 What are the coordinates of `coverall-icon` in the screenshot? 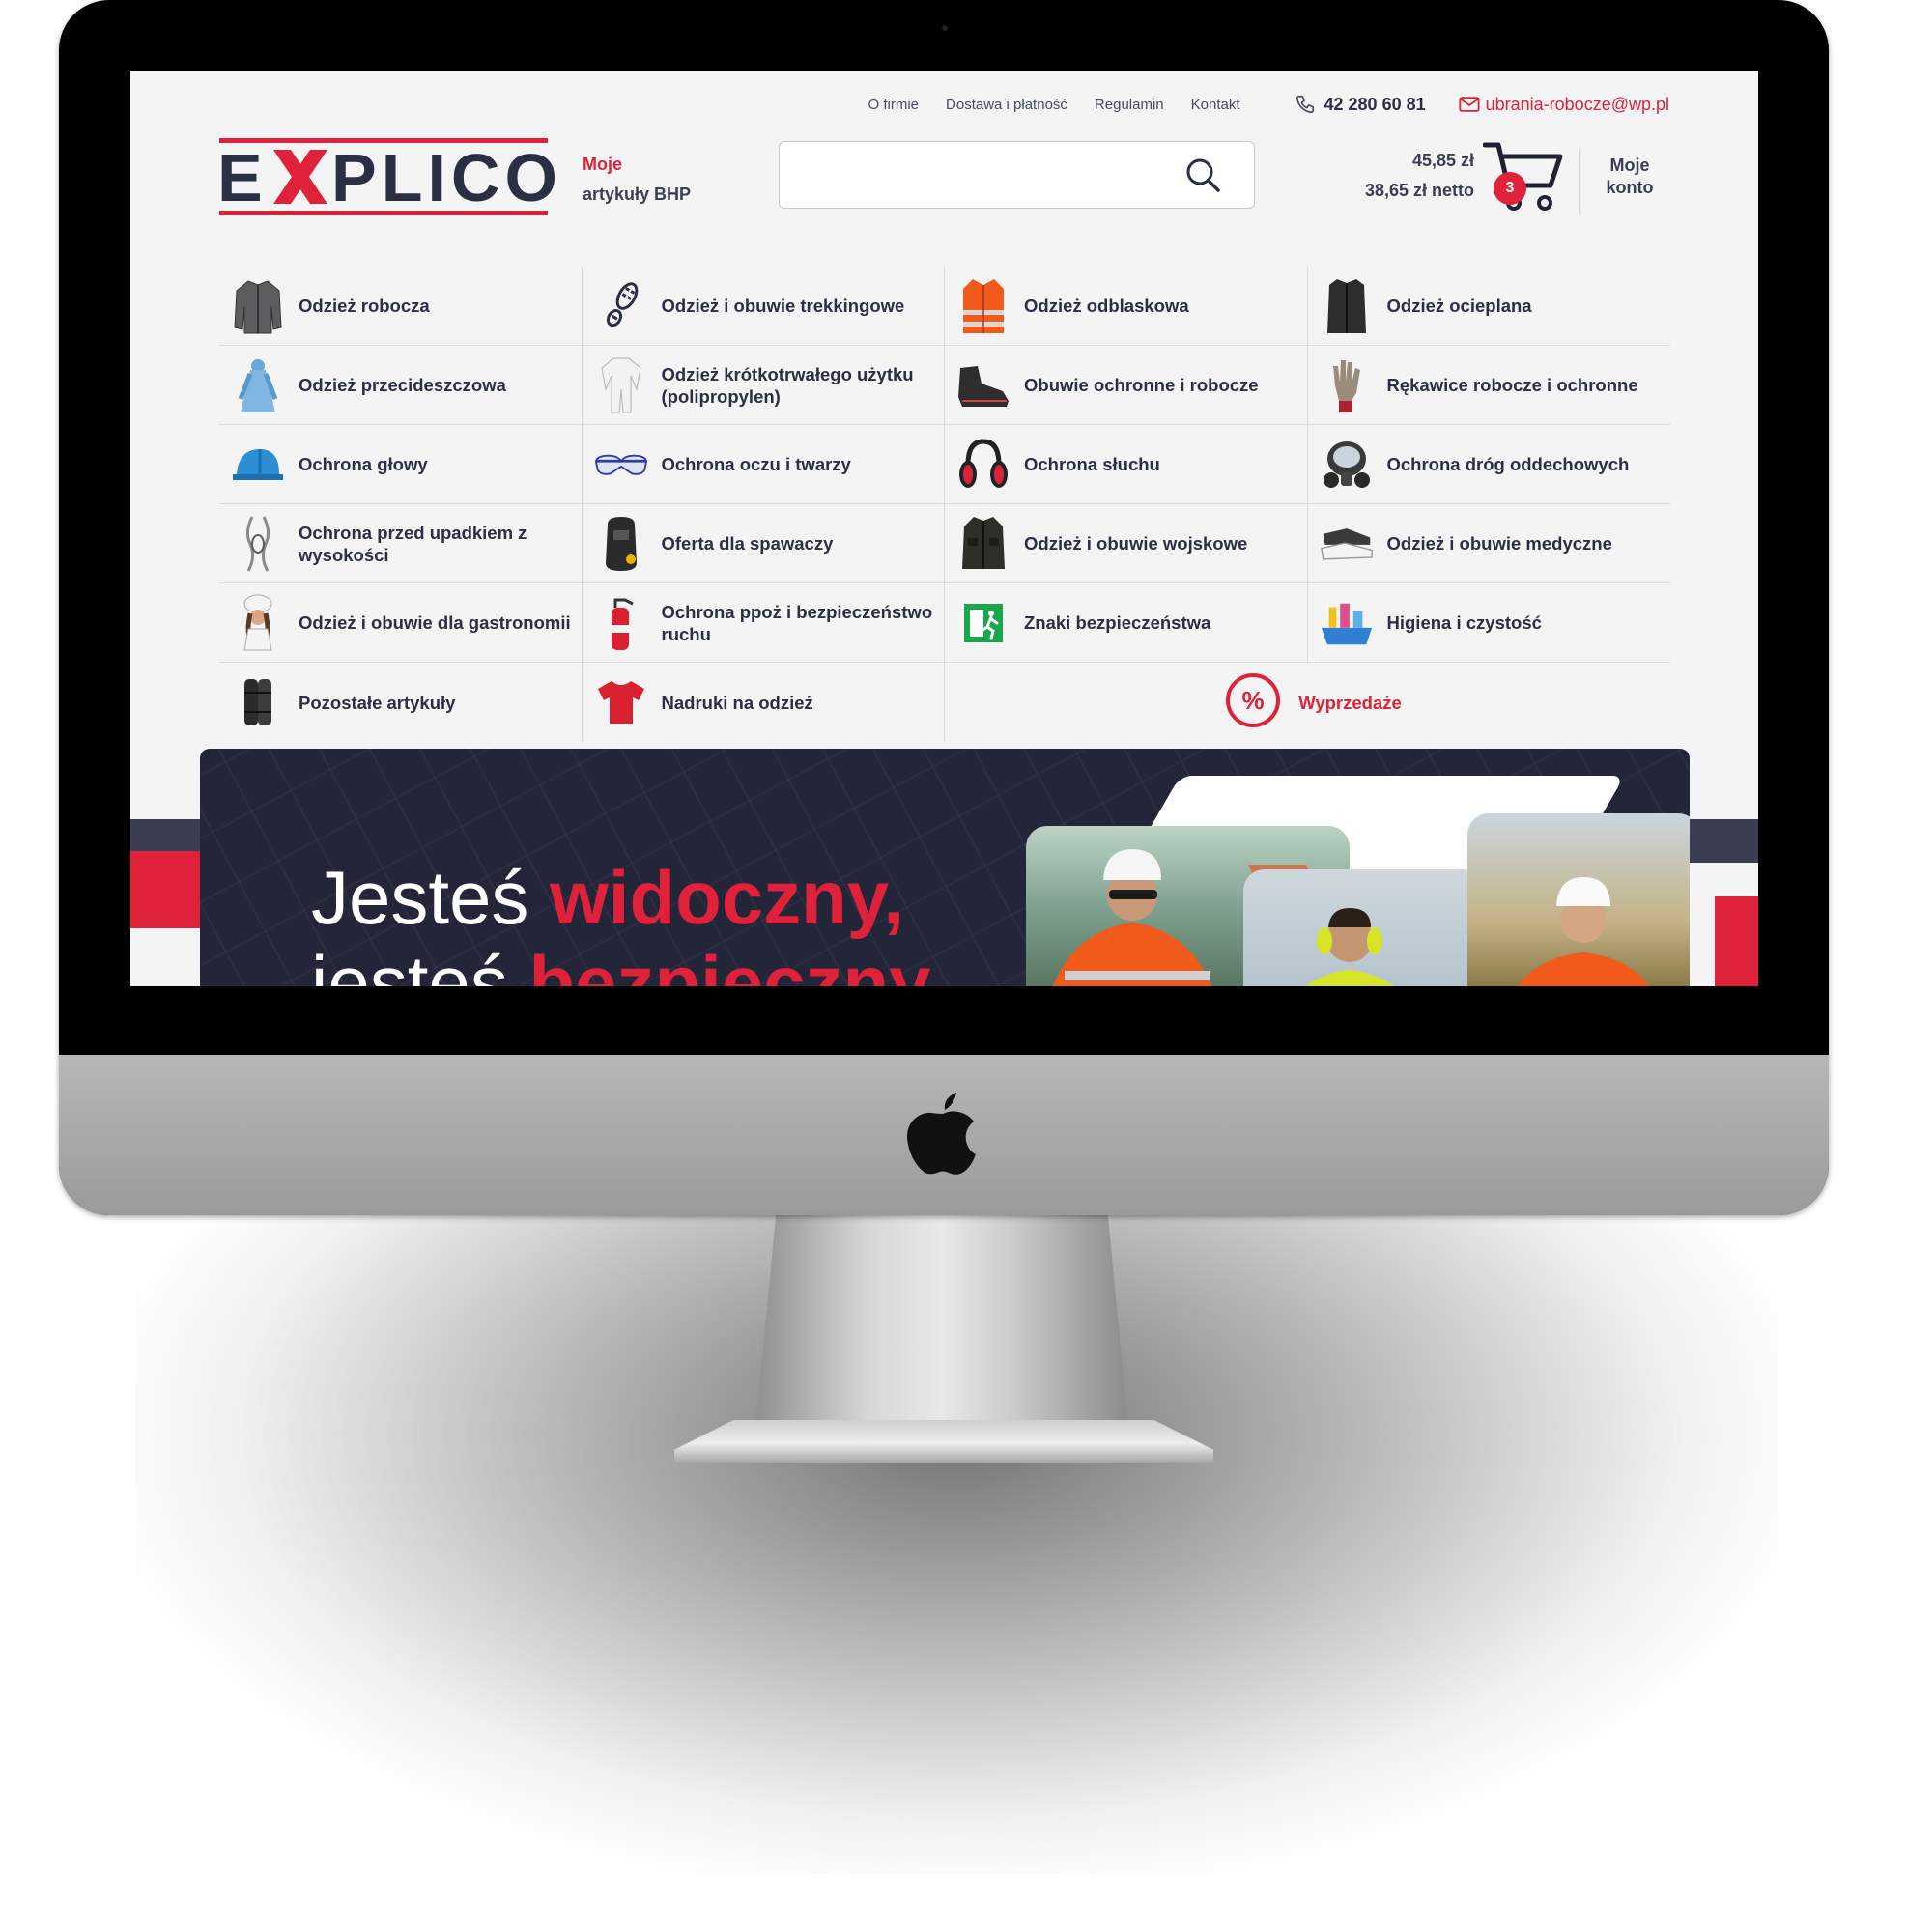 It's located at (621, 385).